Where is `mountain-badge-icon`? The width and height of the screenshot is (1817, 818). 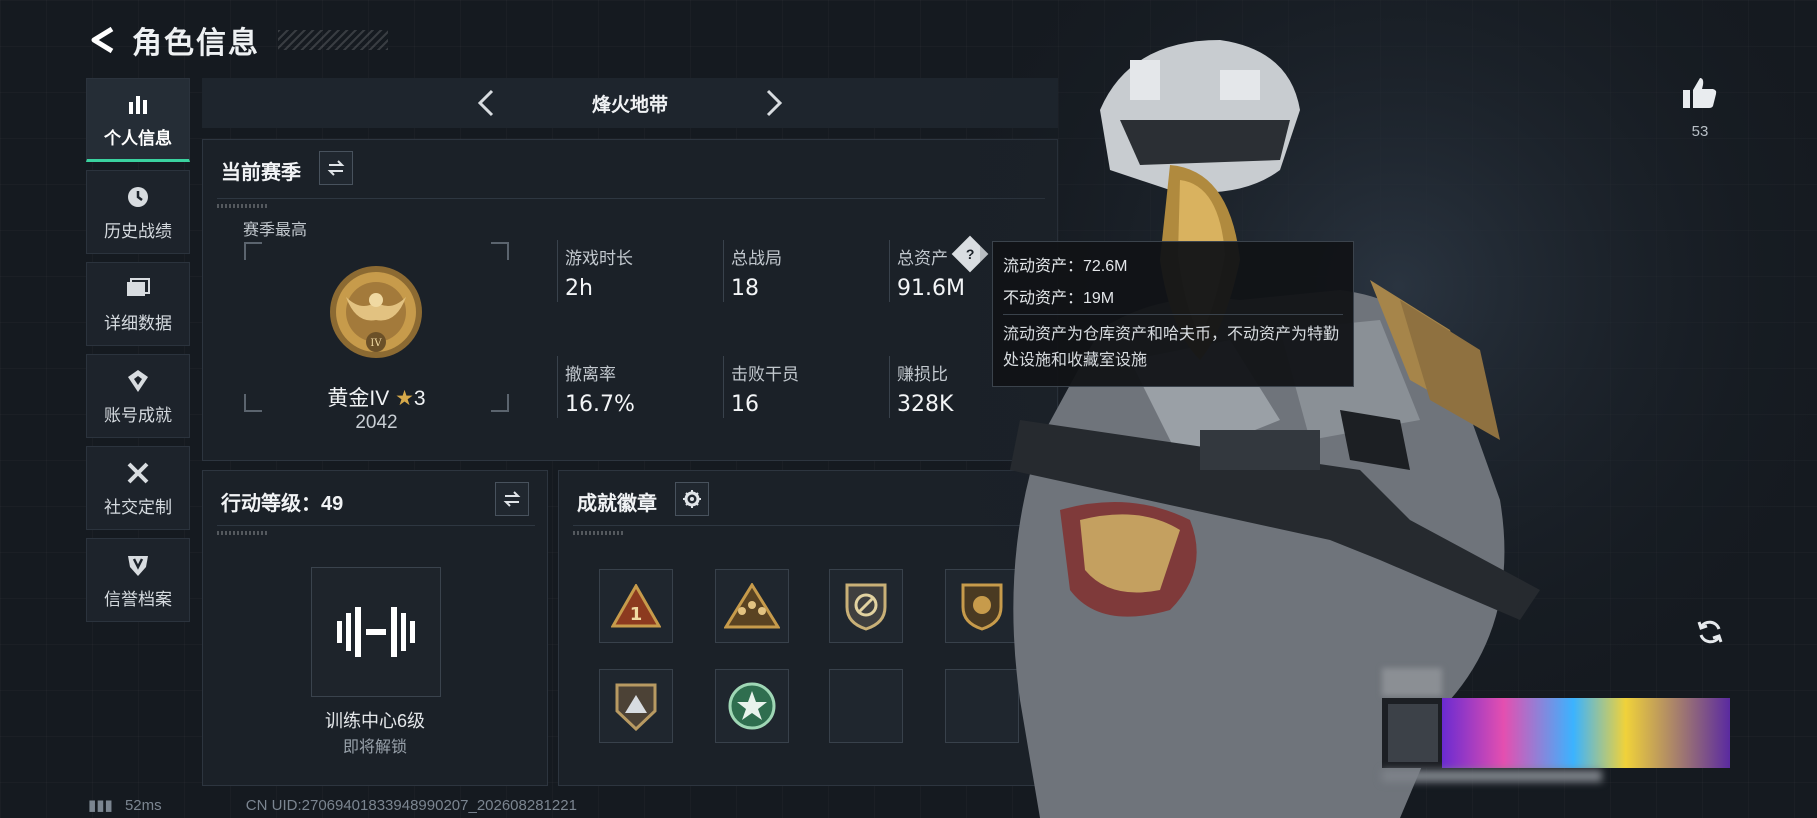
mountain-badge-icon is located at coordinates (636, 707).